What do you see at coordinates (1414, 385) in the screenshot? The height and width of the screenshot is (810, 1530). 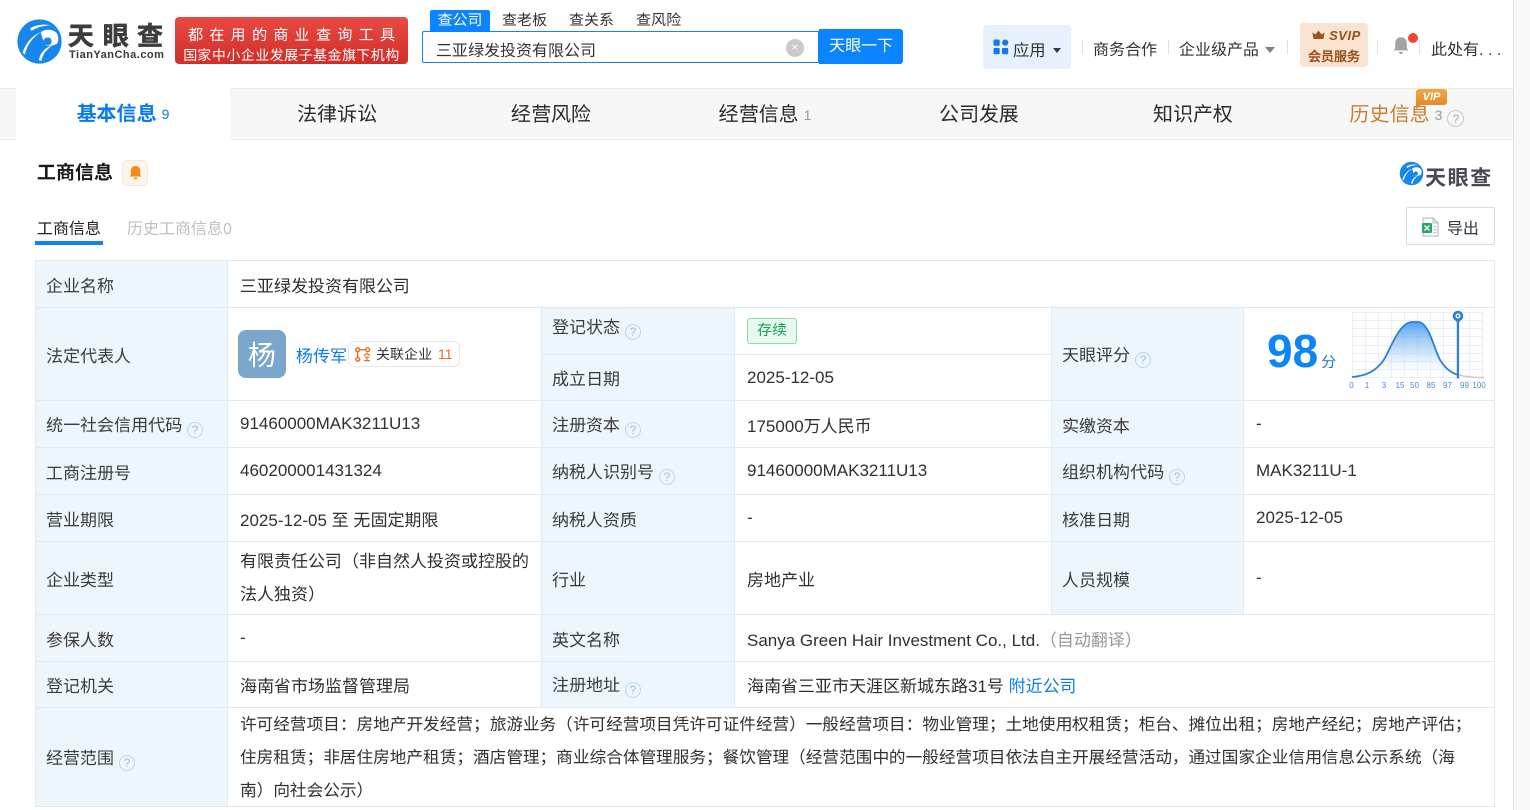 I see `svg-text: 50` at bounding box center [1414, 385].